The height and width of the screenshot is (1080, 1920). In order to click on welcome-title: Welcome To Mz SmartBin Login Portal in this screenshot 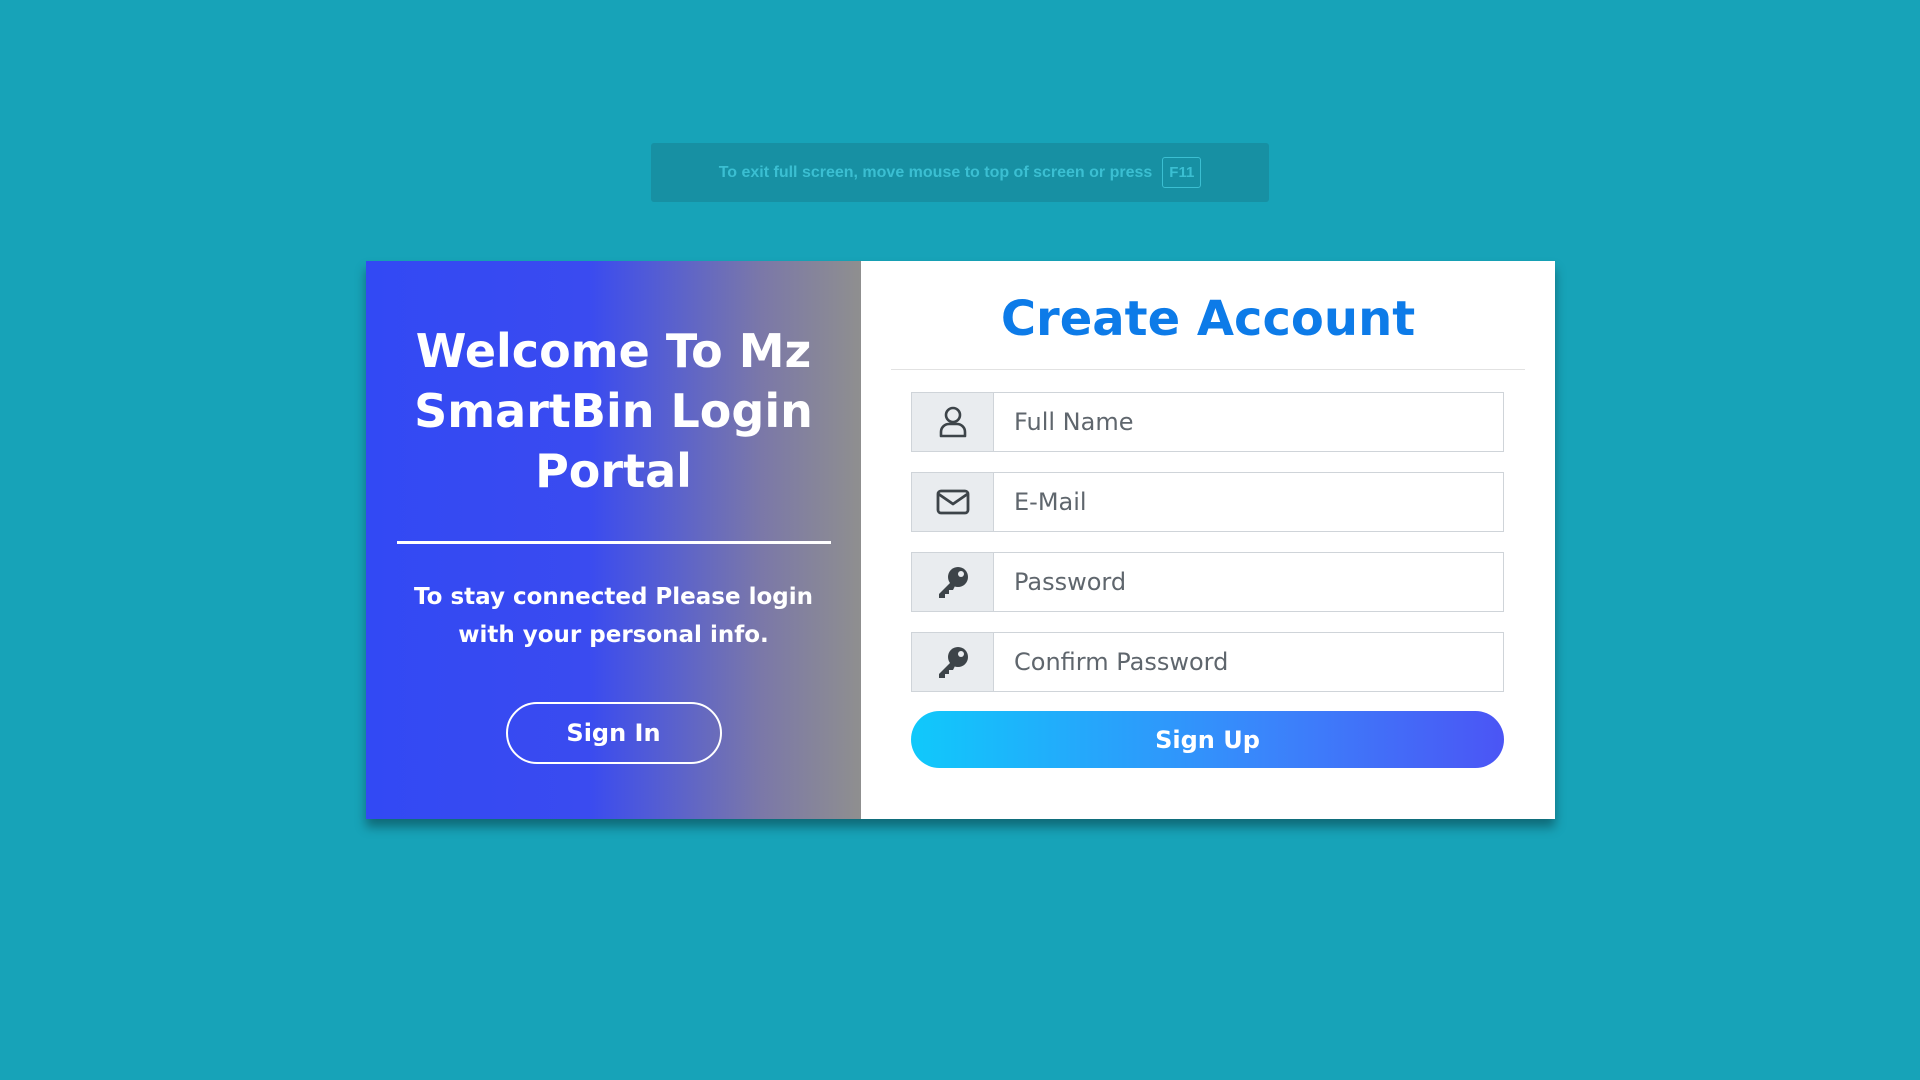, I will do `click(613, 411)`.